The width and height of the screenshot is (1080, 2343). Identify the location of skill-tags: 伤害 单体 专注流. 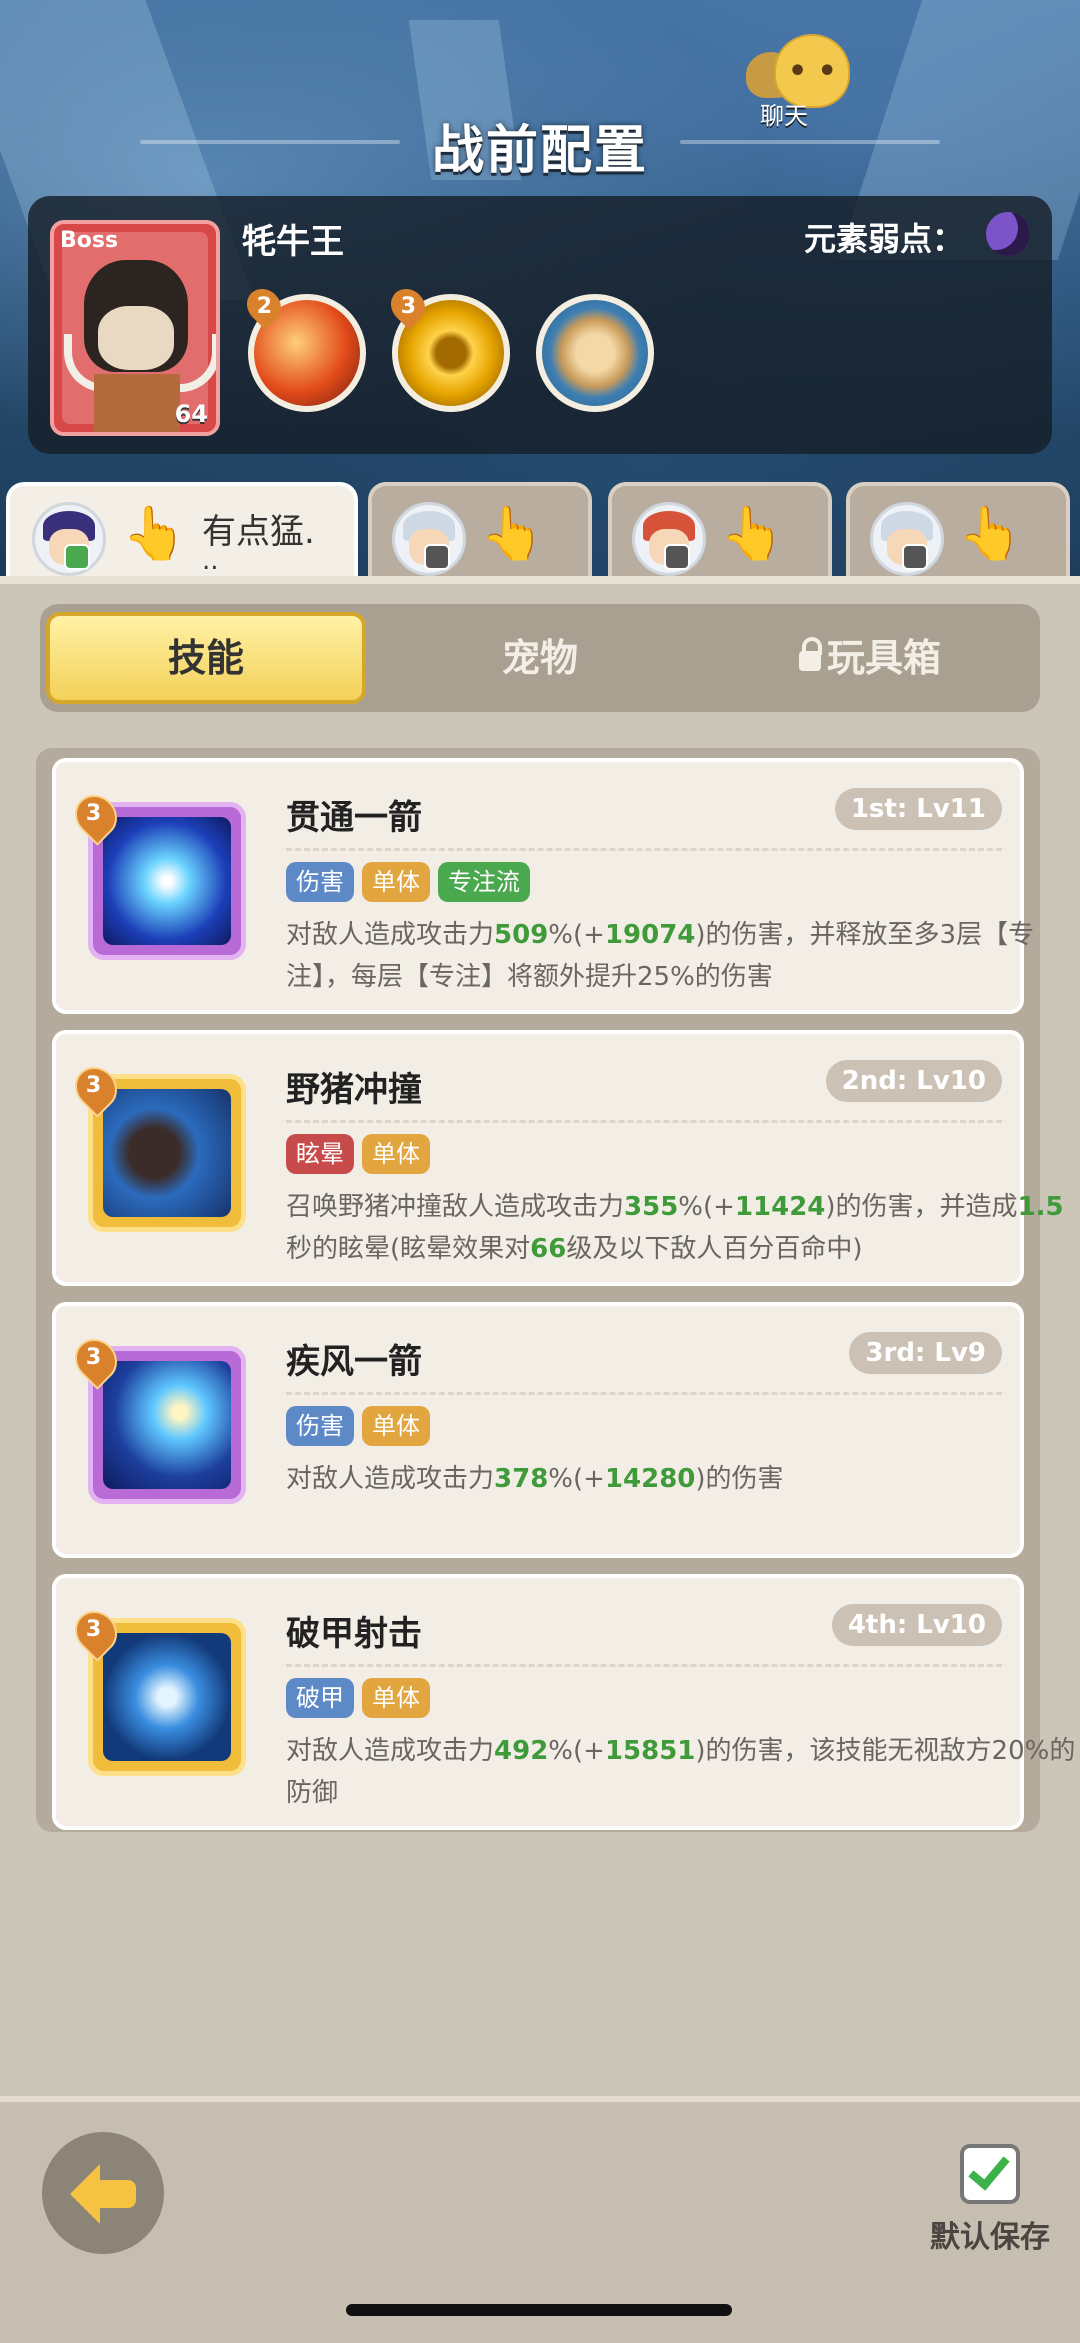
(408, 882).